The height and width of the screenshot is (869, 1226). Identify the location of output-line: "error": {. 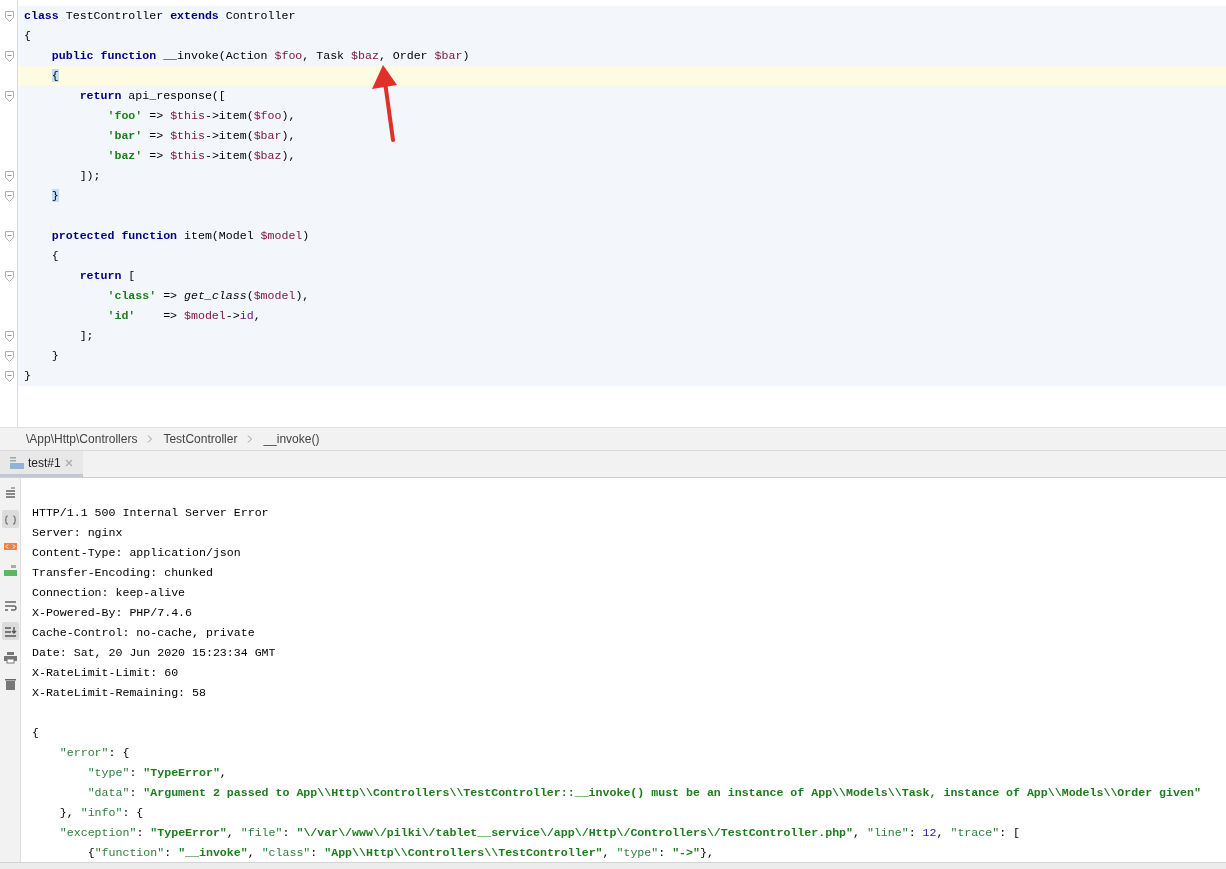
(94, 753).